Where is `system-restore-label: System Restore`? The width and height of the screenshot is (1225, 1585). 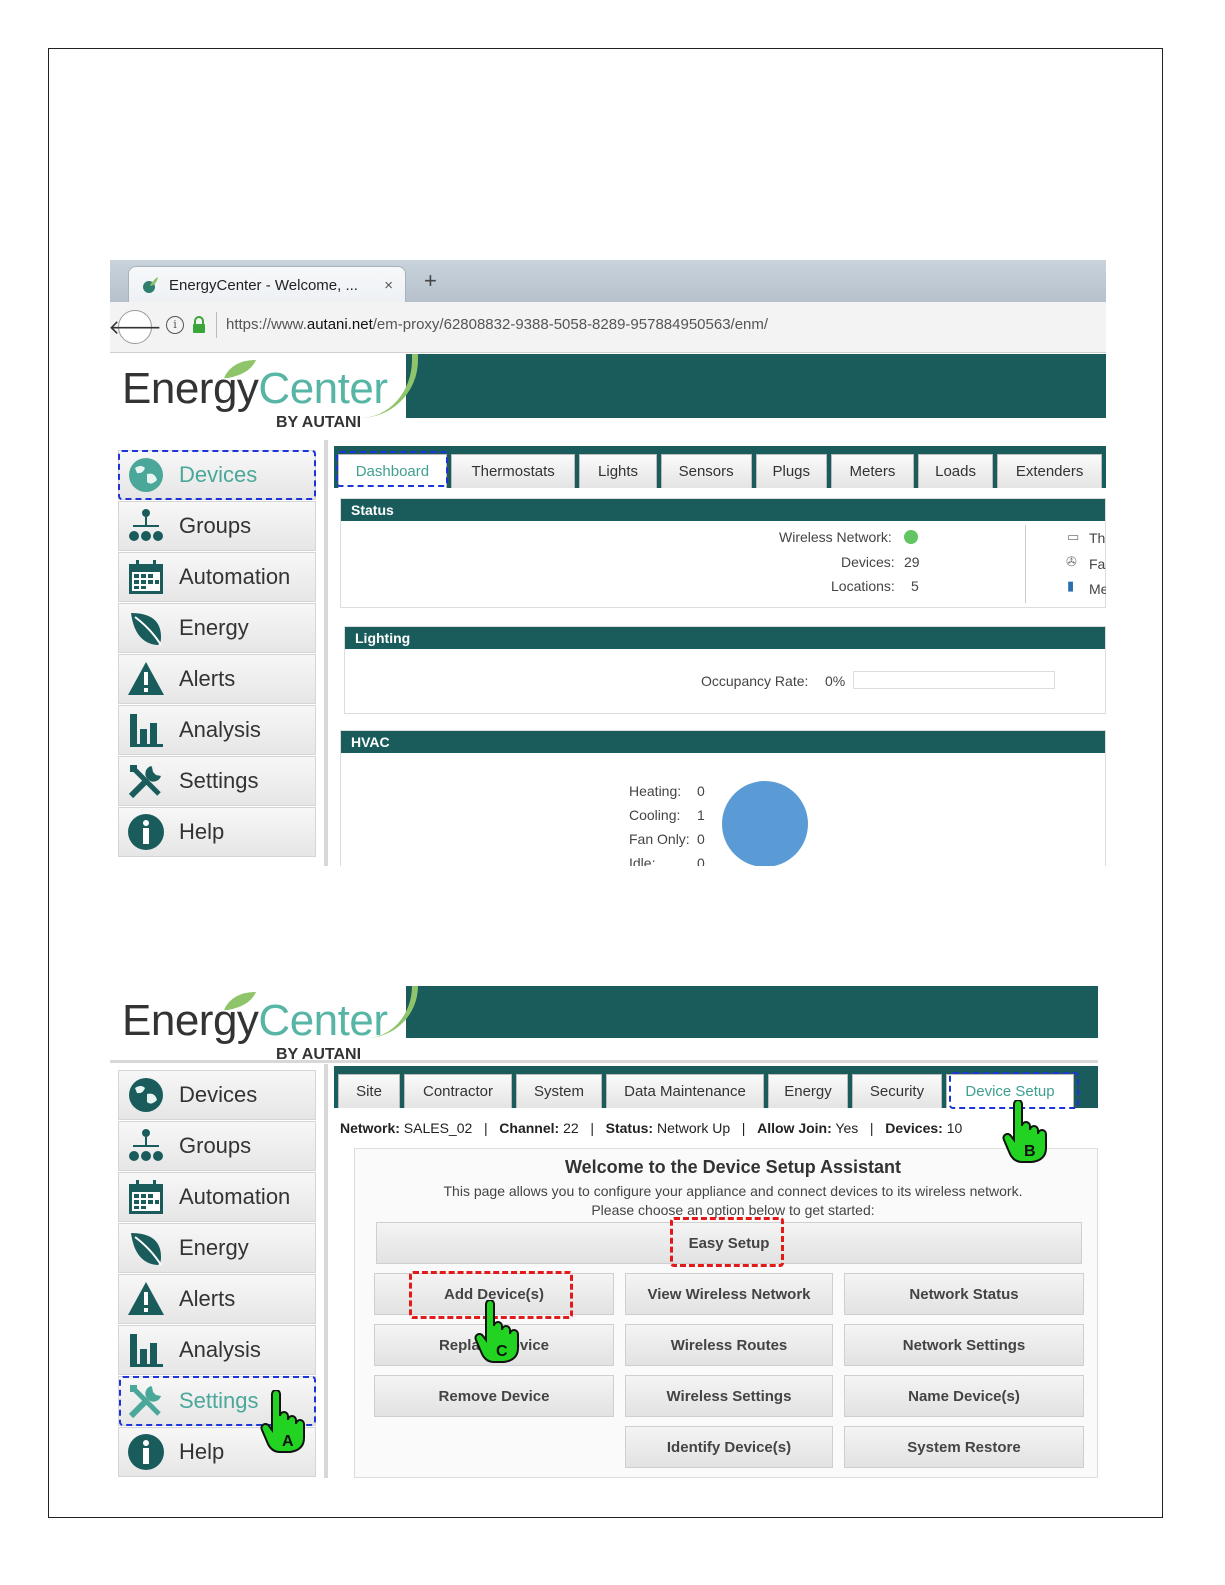
system-restore-label: System Restore is located at coordinates (964, 1447).